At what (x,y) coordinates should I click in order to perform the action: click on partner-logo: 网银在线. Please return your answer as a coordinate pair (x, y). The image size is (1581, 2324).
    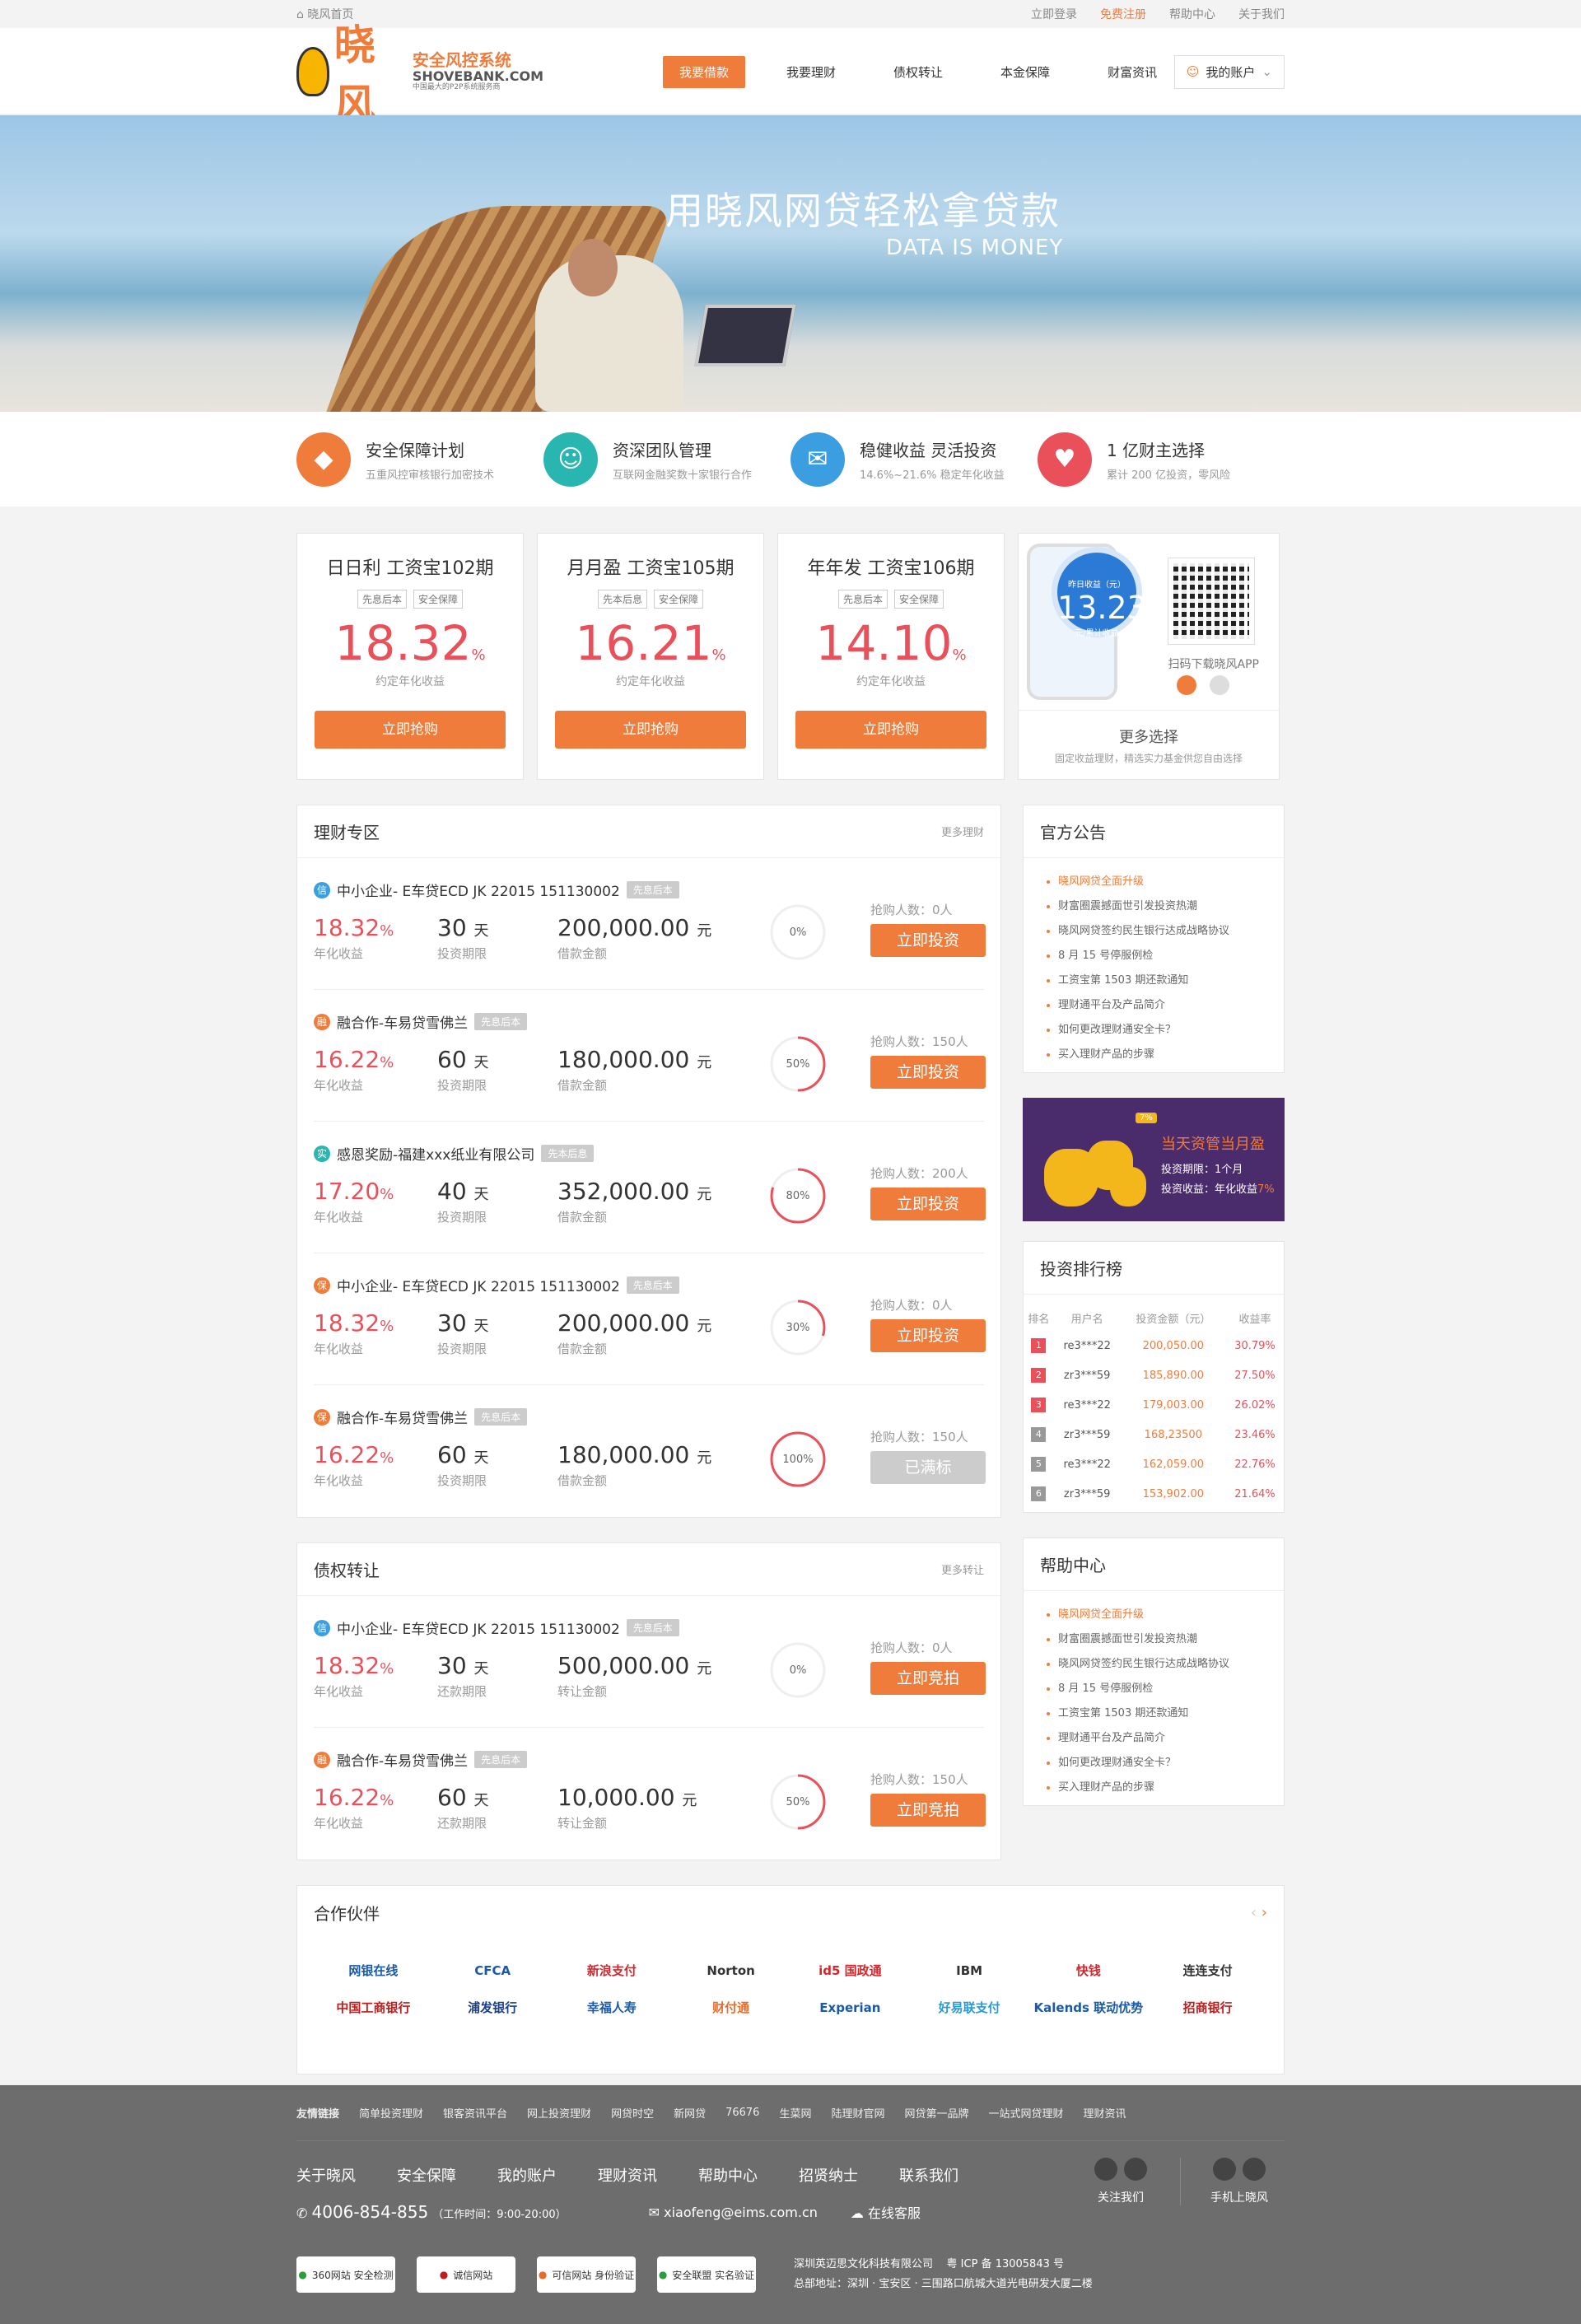
    Looking at the image, I should click on (373, 1970).